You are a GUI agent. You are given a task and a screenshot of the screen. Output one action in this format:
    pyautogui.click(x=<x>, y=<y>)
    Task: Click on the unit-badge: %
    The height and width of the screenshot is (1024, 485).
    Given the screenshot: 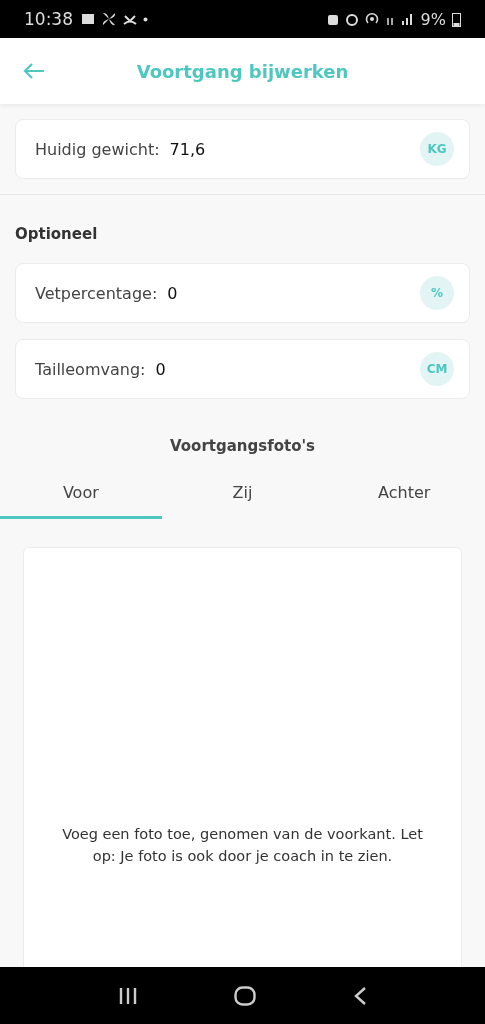 What is the action you would take?
    pyautogui.click(x=437, y=293)
    